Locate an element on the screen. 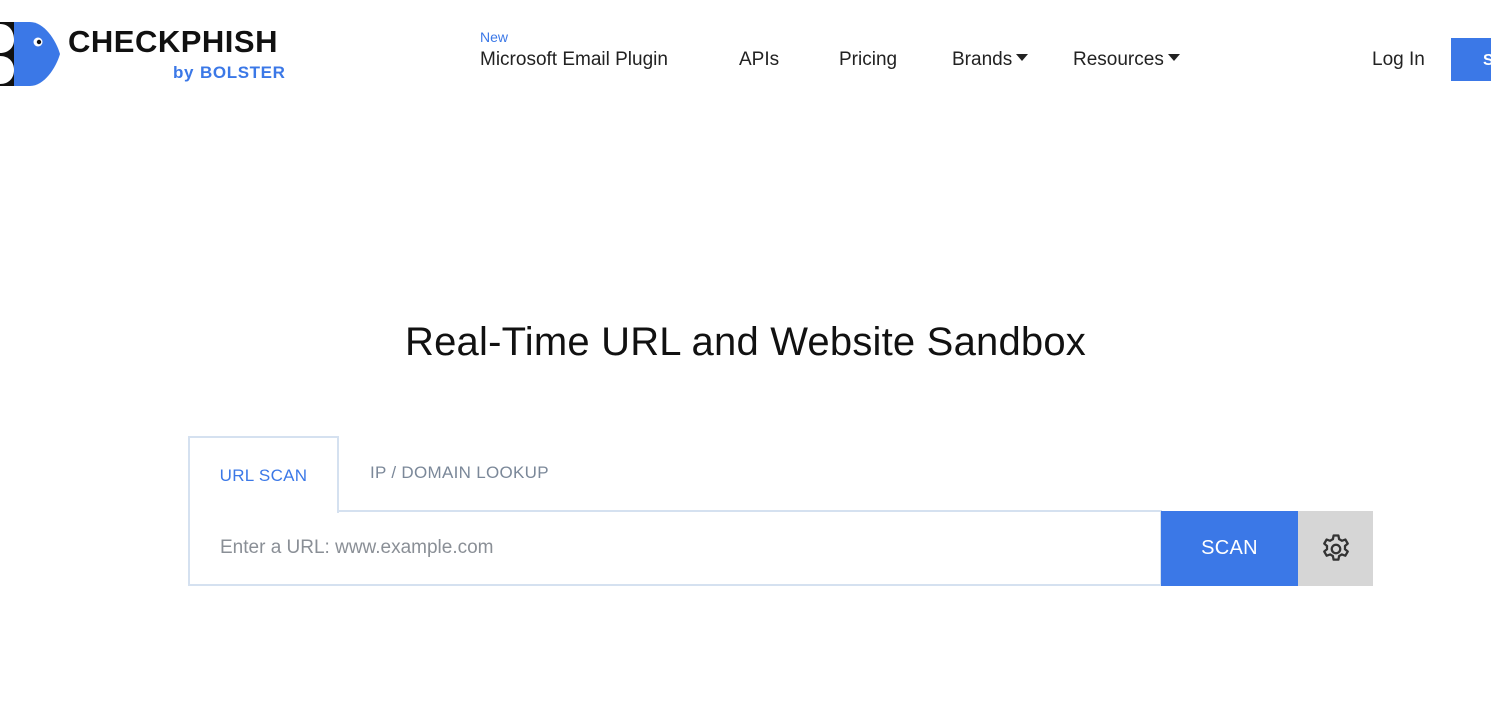  nav-resources-dropdown: Resources is located at coordinates (1126, 60).